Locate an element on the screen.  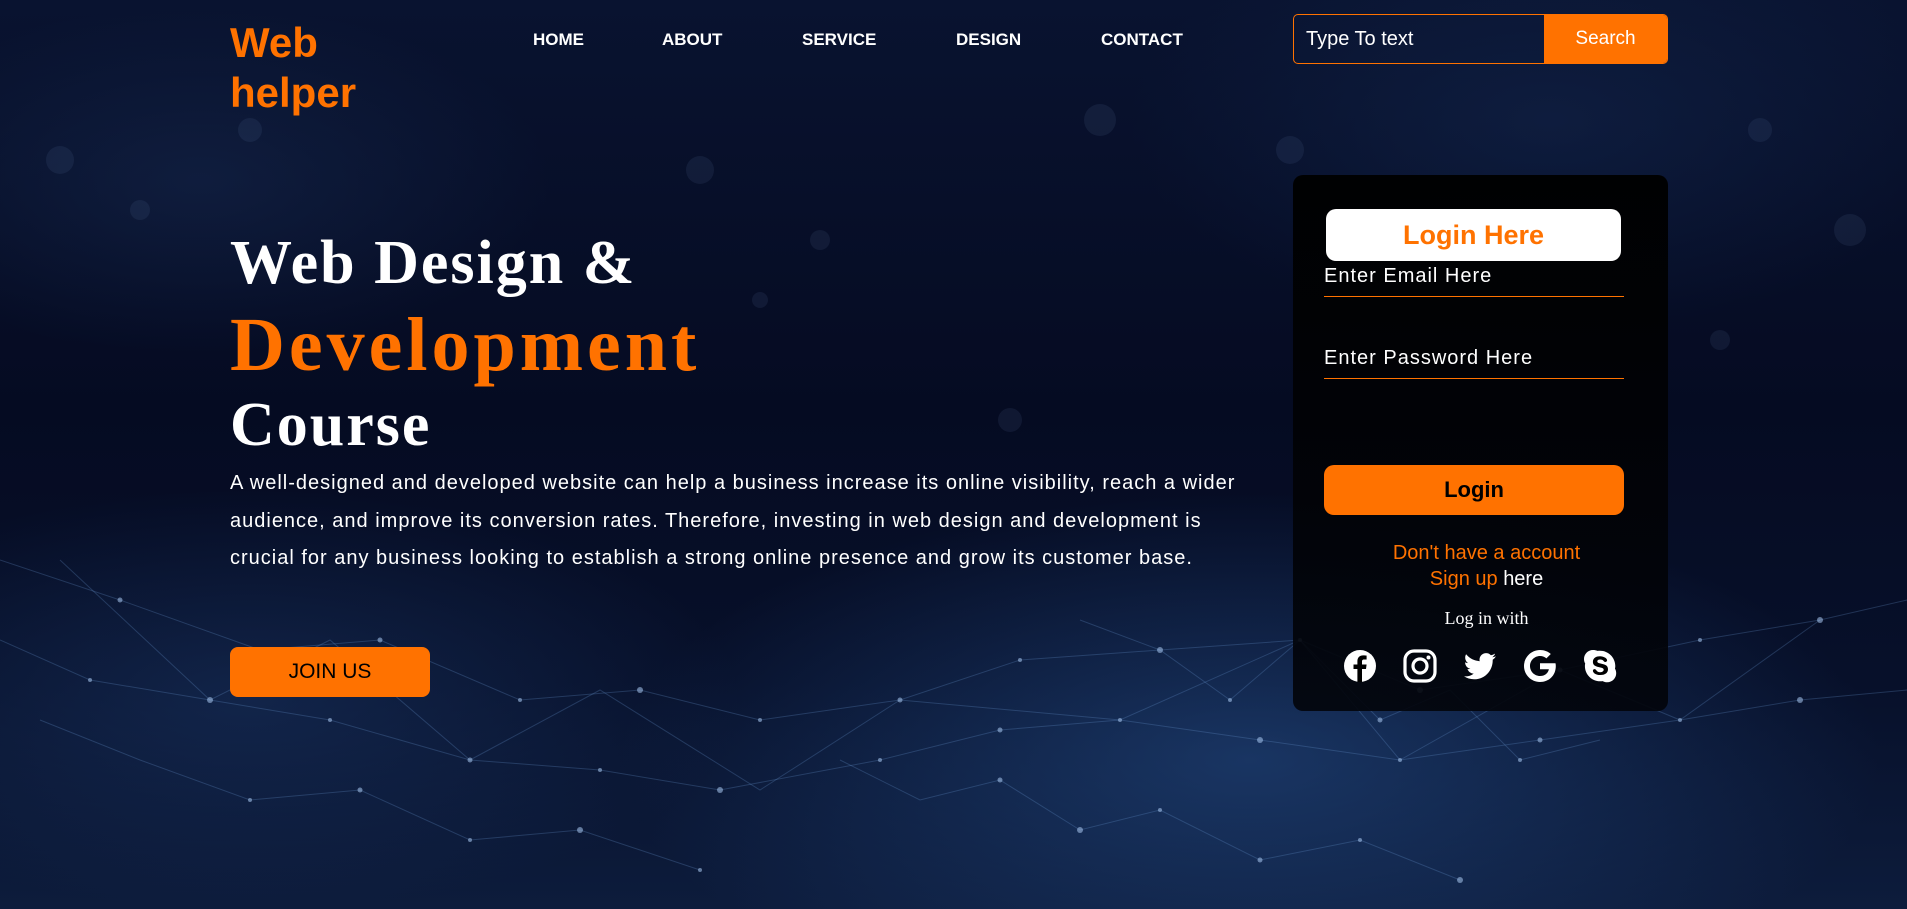
hero-title-line1: Web Design & is located at coordinates (433, 263).